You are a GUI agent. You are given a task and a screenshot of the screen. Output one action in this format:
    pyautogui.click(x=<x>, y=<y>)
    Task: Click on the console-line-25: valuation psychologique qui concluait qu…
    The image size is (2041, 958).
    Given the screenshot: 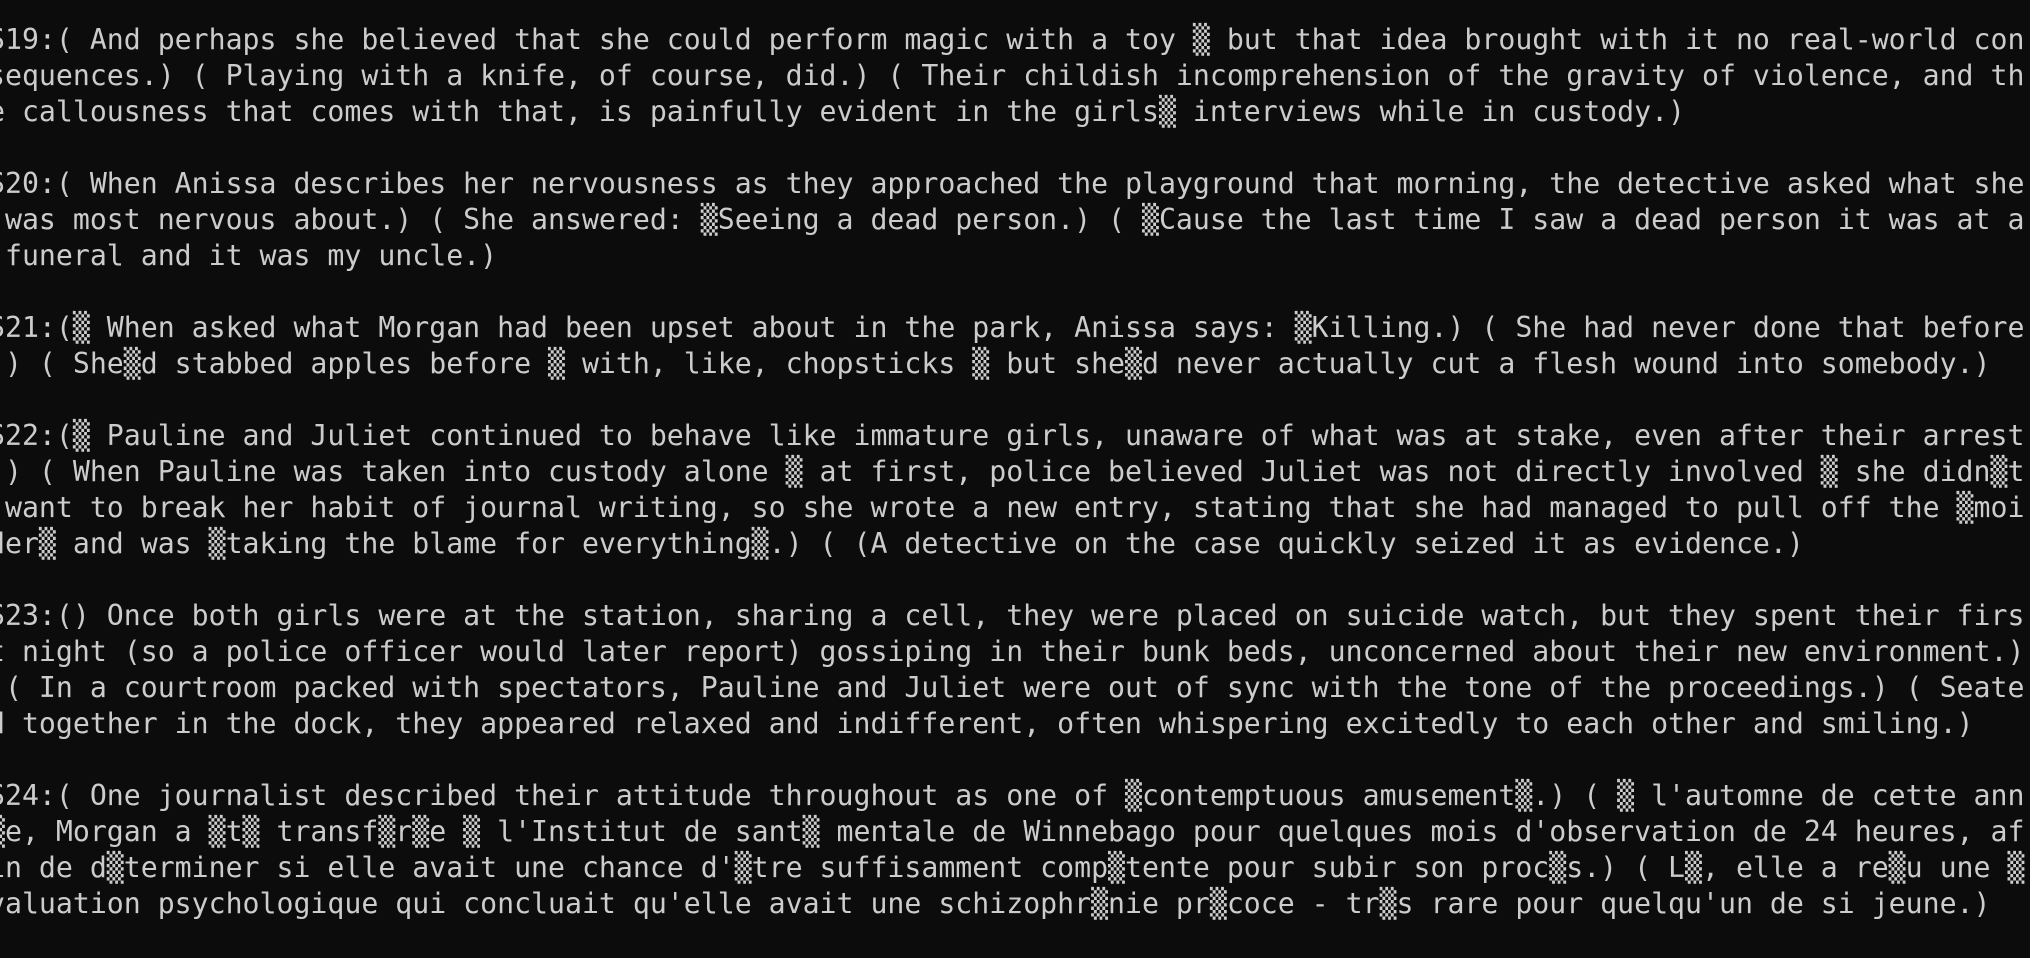 What is the action you would take?
    pyautogui.click(x=995, y=903)
    